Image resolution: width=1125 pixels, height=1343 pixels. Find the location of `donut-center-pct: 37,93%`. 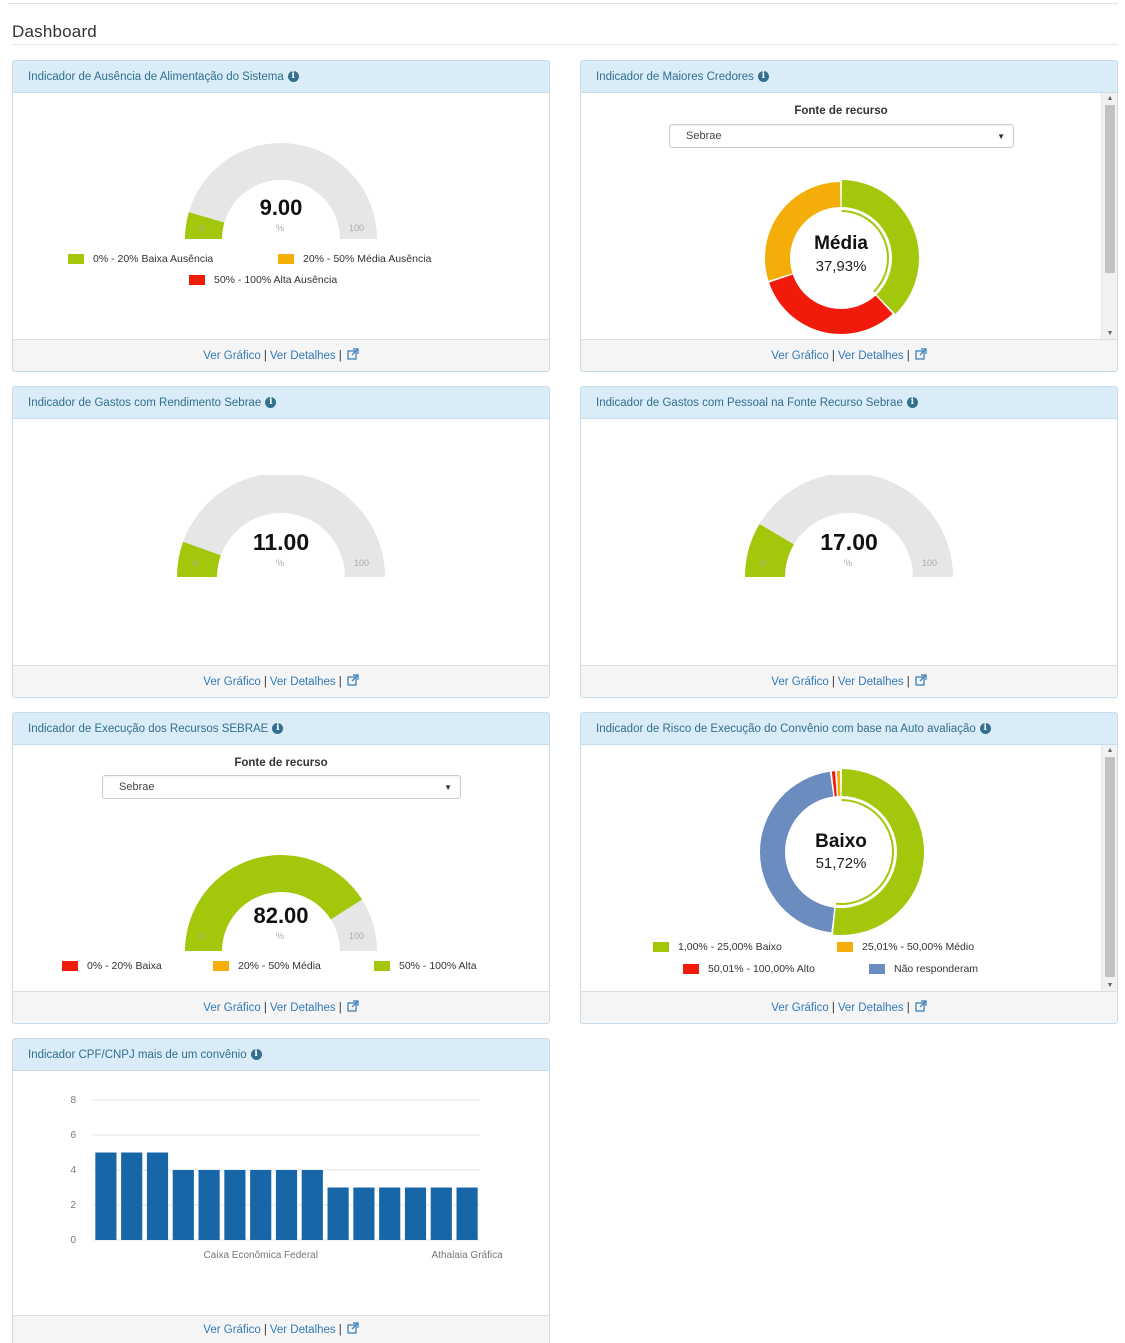

donut-center-pct: 37,93% is located at coordinates (841, 266).